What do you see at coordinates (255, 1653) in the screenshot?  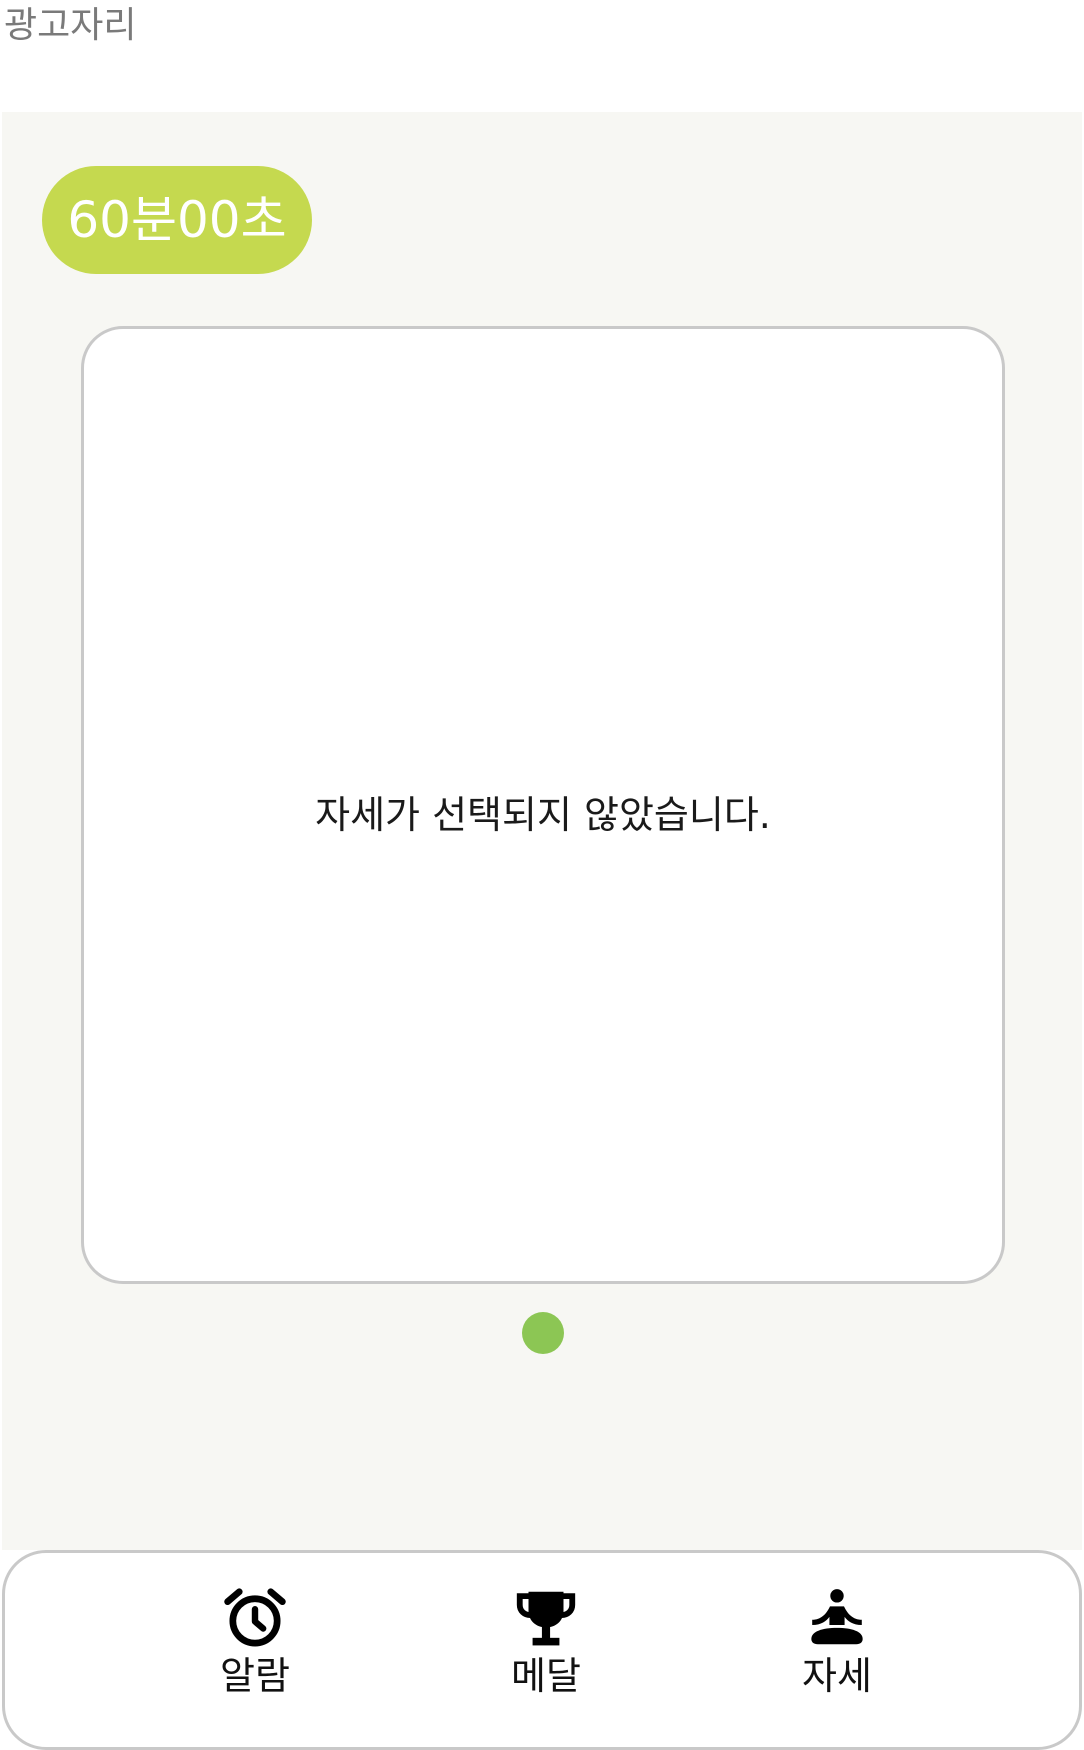 I see `nav-item-alarm: 알람` at bounding box center [255, 1653].